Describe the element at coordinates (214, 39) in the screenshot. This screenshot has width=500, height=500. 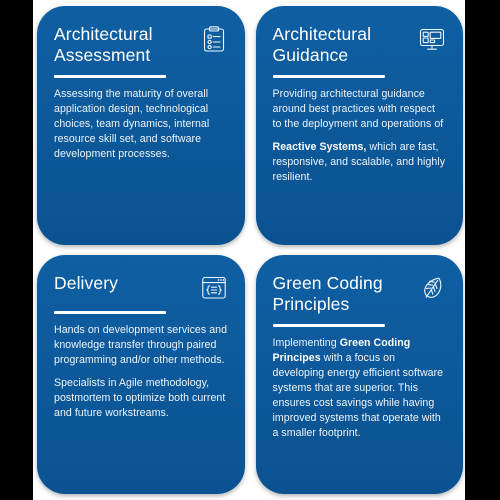
I see `clipboard-checklist-icon` at that location.